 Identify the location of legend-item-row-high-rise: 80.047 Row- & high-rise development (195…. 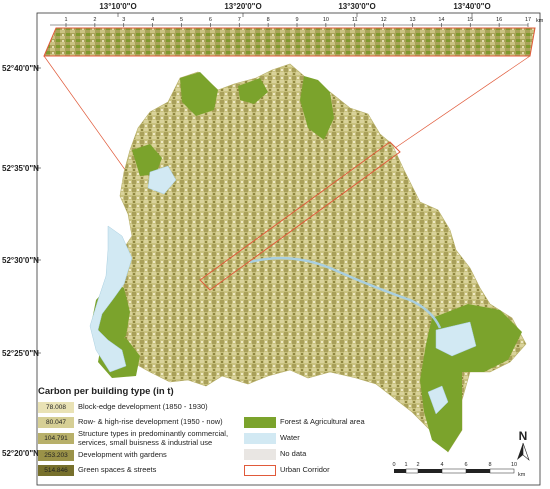
(130, 422).